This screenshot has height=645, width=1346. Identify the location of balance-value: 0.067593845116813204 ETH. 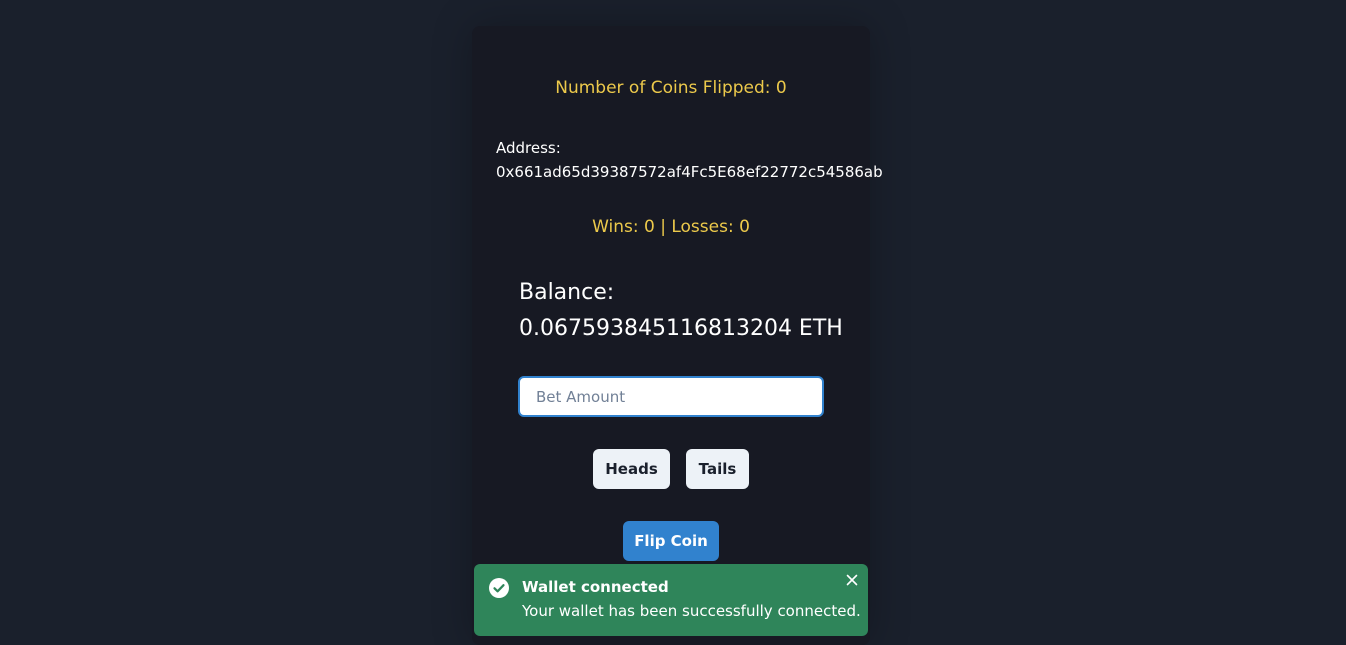
(681, 328).